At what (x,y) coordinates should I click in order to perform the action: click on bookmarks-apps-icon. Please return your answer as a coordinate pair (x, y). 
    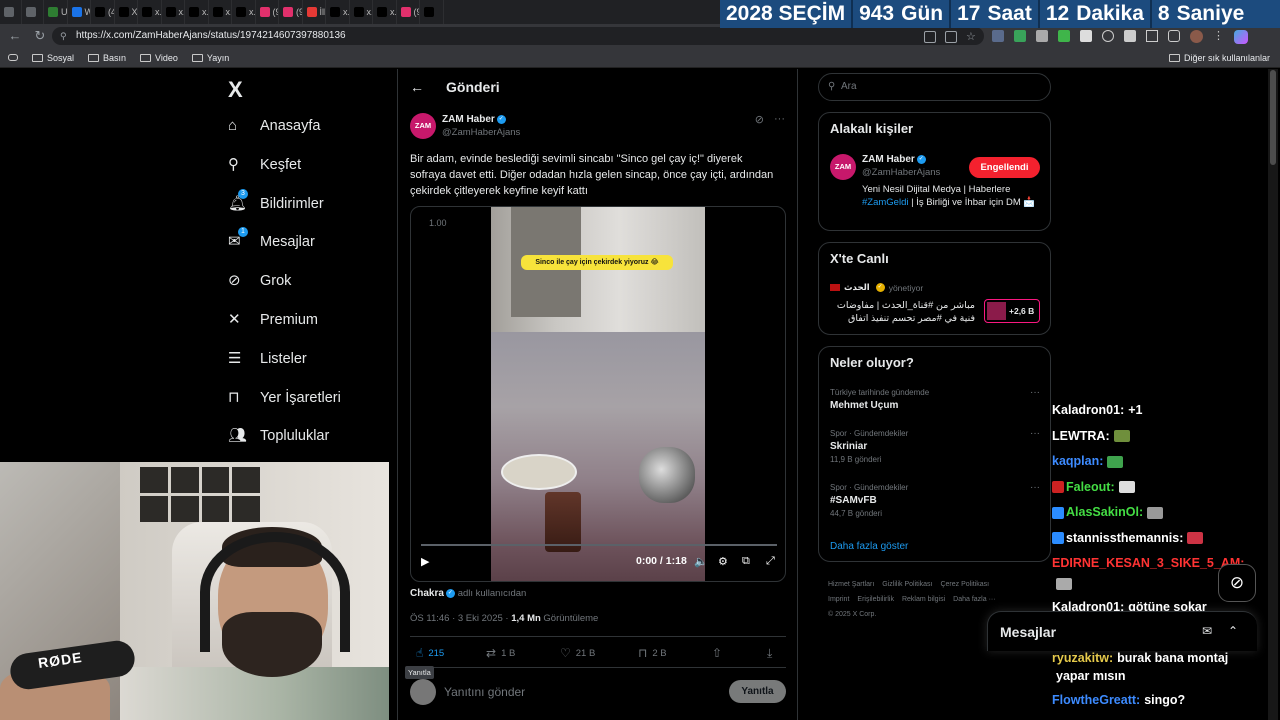
    Looking at the image, I should click on (13, 57).